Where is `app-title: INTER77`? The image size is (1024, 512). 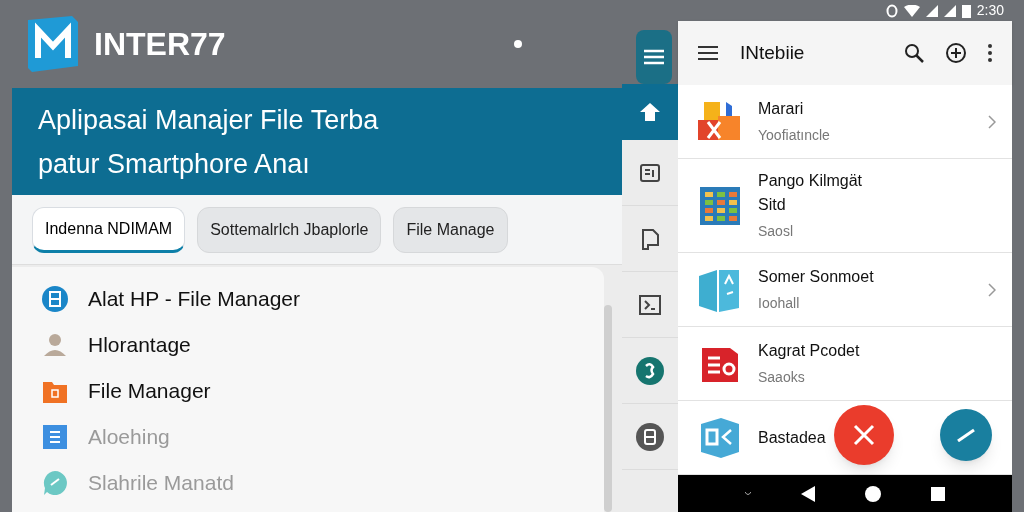
app-title: INTER77 is located at coordinates (160, 44).